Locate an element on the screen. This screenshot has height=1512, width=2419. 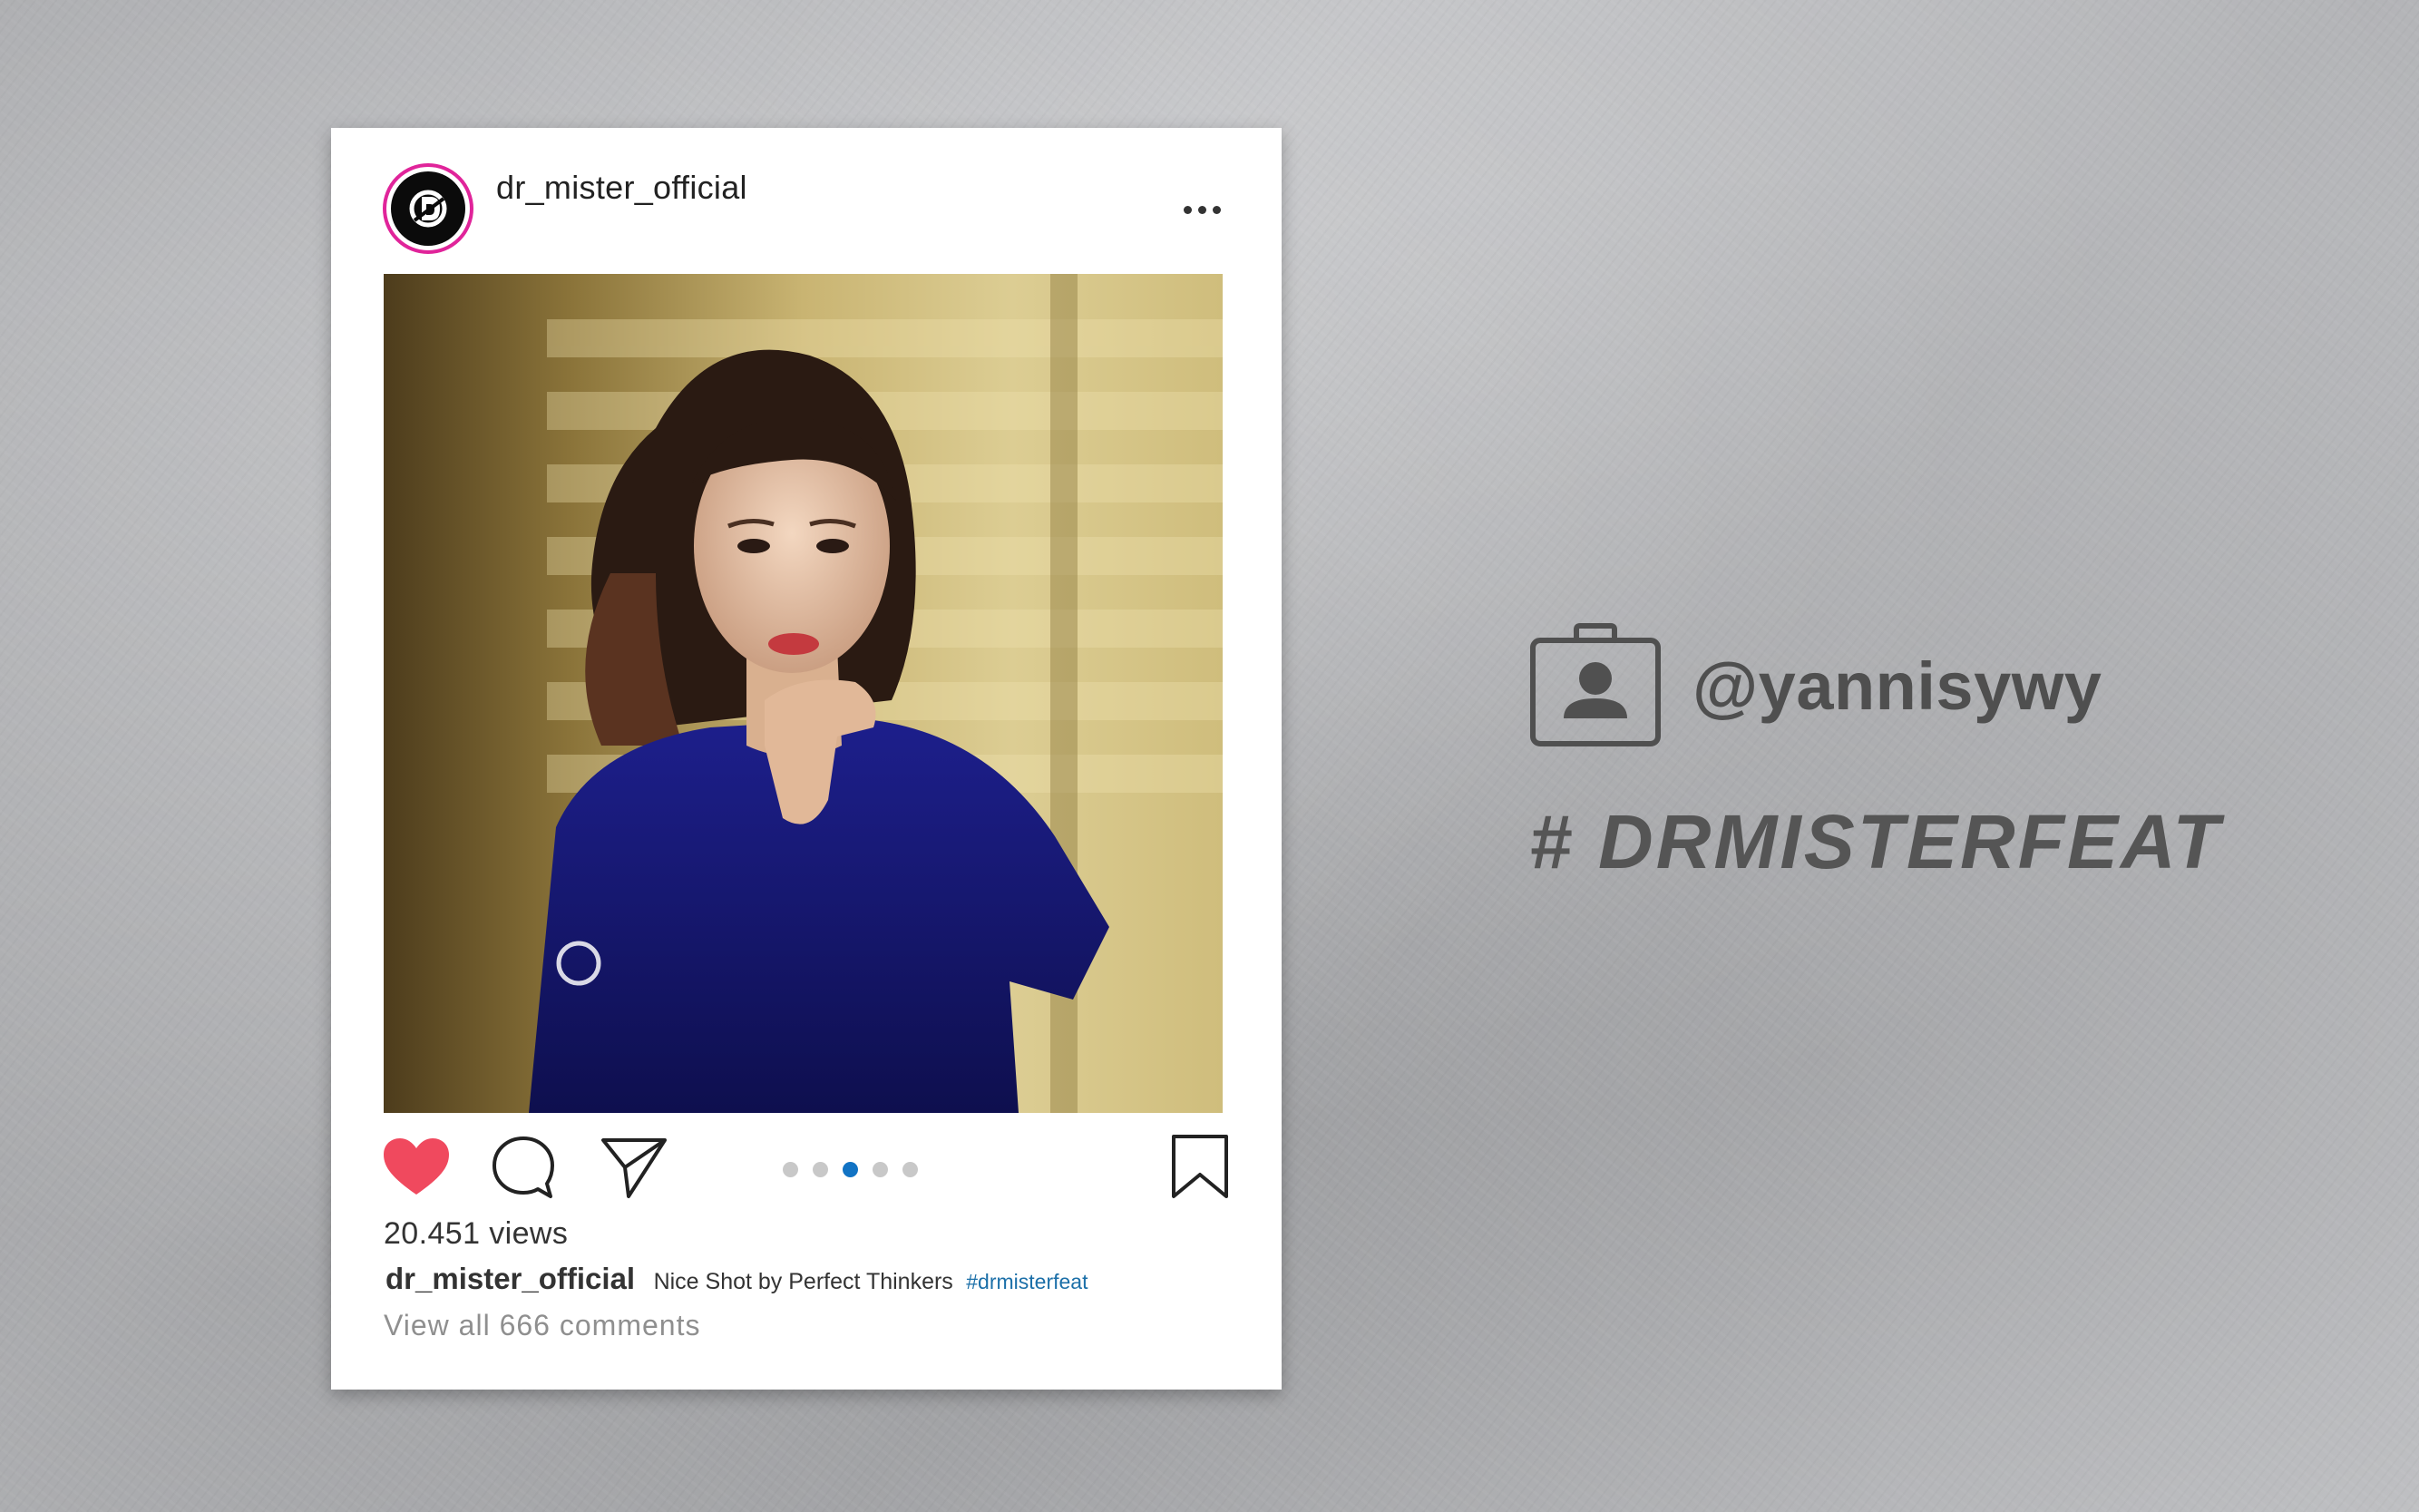
carousel-dots is located at coordinates (851, 1169).